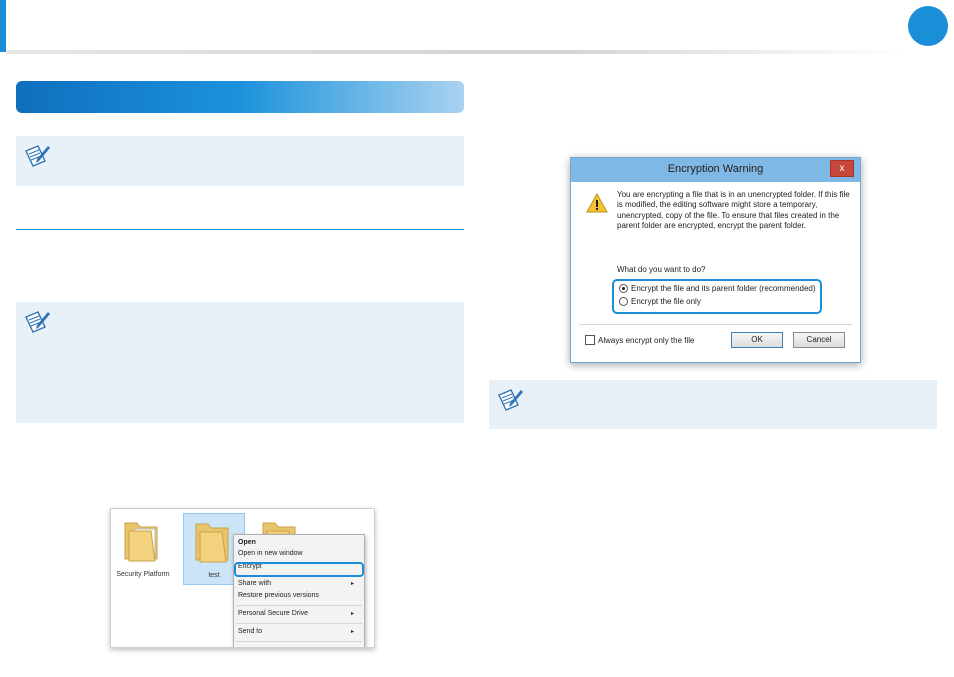 The image size is (954, 677). I want to click on always-encrypt-checkbox, so click(590, 340).